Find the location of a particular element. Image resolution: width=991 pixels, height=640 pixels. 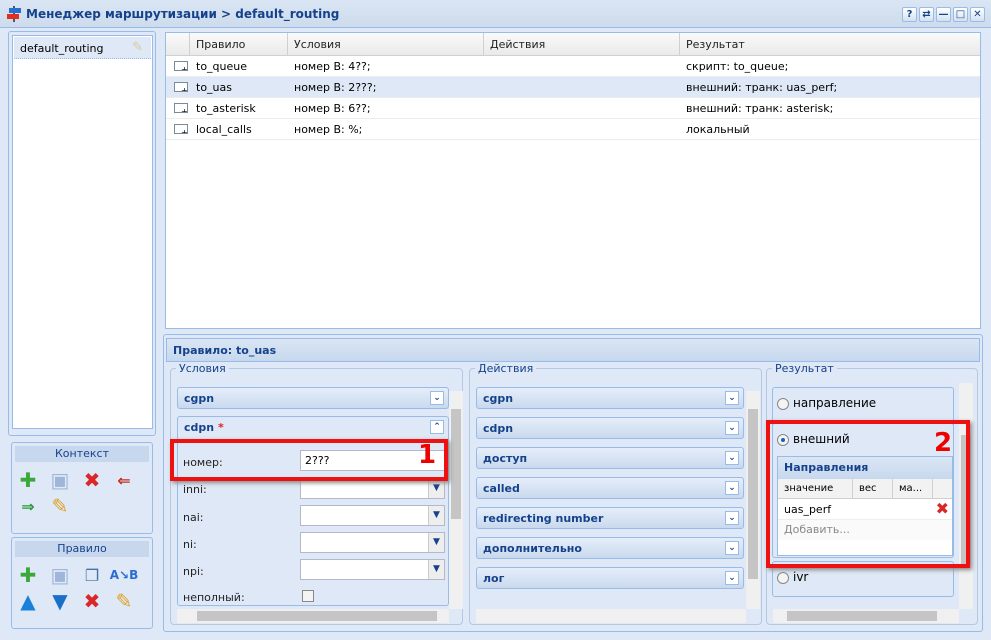

cell-conditions: номер B: %; is located at coordinates (328, 129).